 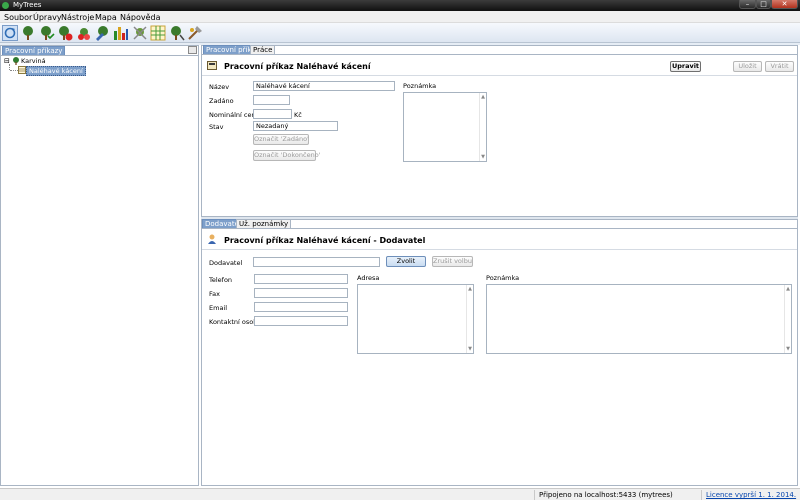 I want to click on currency-label: Kč, so click(x=298, y=115).